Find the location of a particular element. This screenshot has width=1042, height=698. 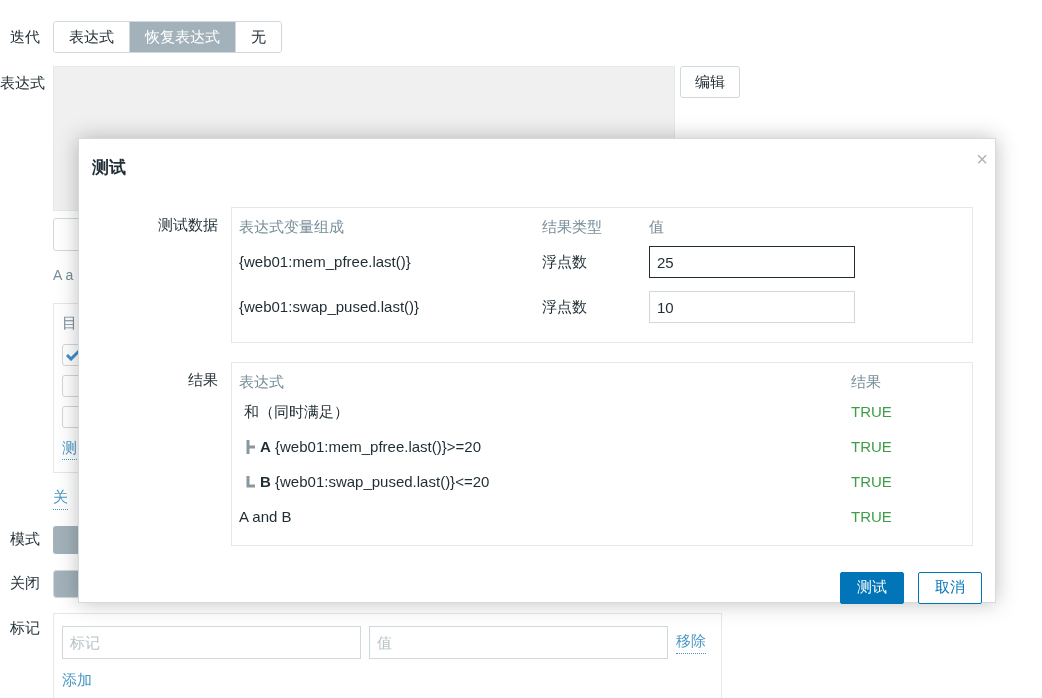

table-cell-text: A {web01:mem_pfree.last()}>=20 is located at coordinates (370, 446).